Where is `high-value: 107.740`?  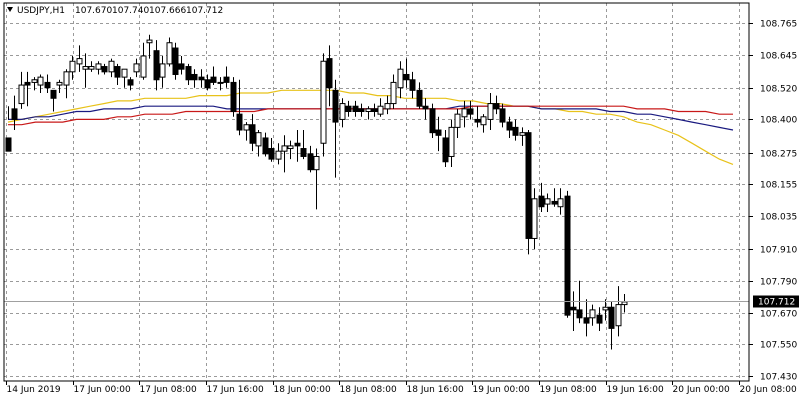 high-value: 107.740 is located at coordinates (130, 11).